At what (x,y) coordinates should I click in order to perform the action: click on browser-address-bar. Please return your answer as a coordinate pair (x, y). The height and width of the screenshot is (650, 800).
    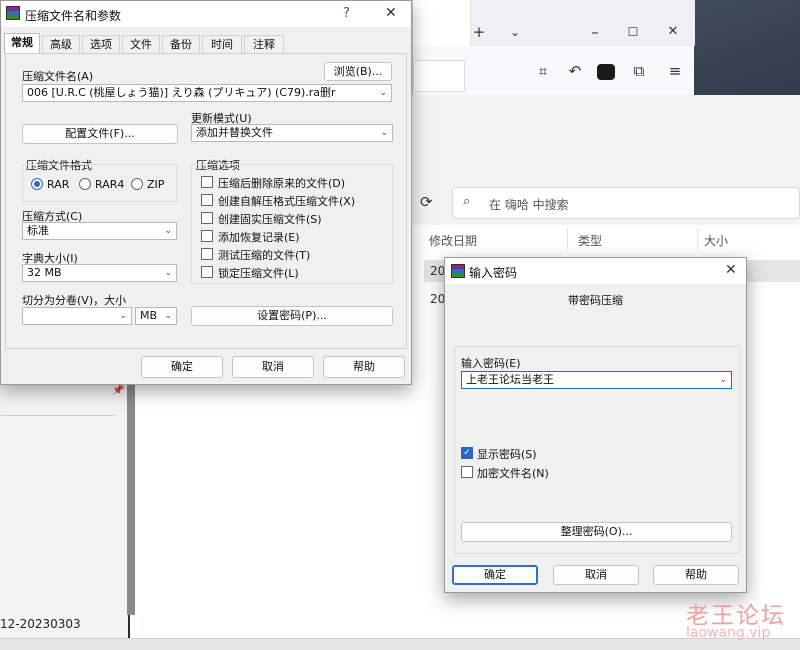
    Looking at the image, I should click on (439, 76).